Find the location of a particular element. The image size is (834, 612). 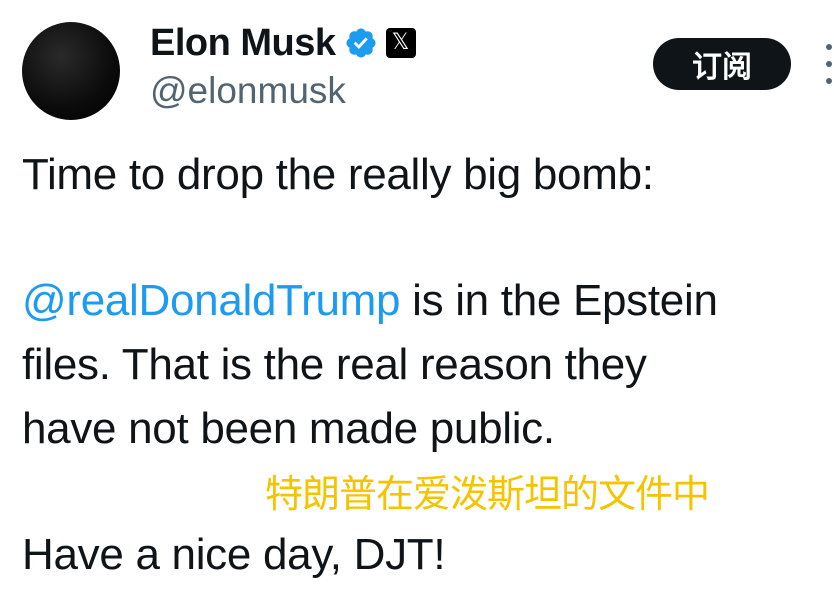

author-display-name: Elon Musk is located at coordinates (243, 43).